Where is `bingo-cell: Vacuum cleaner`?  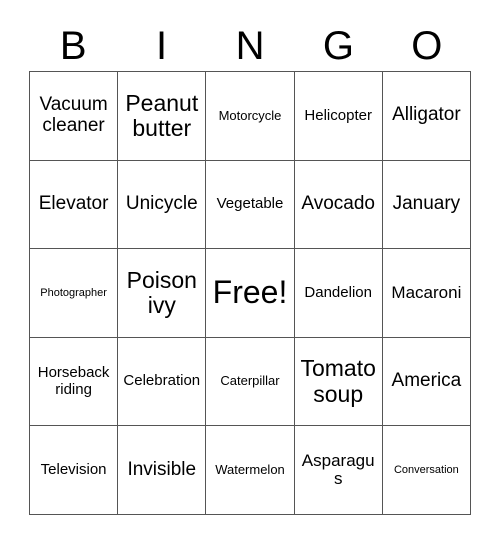
bingo-cell: Vacuum cleaner is located at coordinates (74, 116).